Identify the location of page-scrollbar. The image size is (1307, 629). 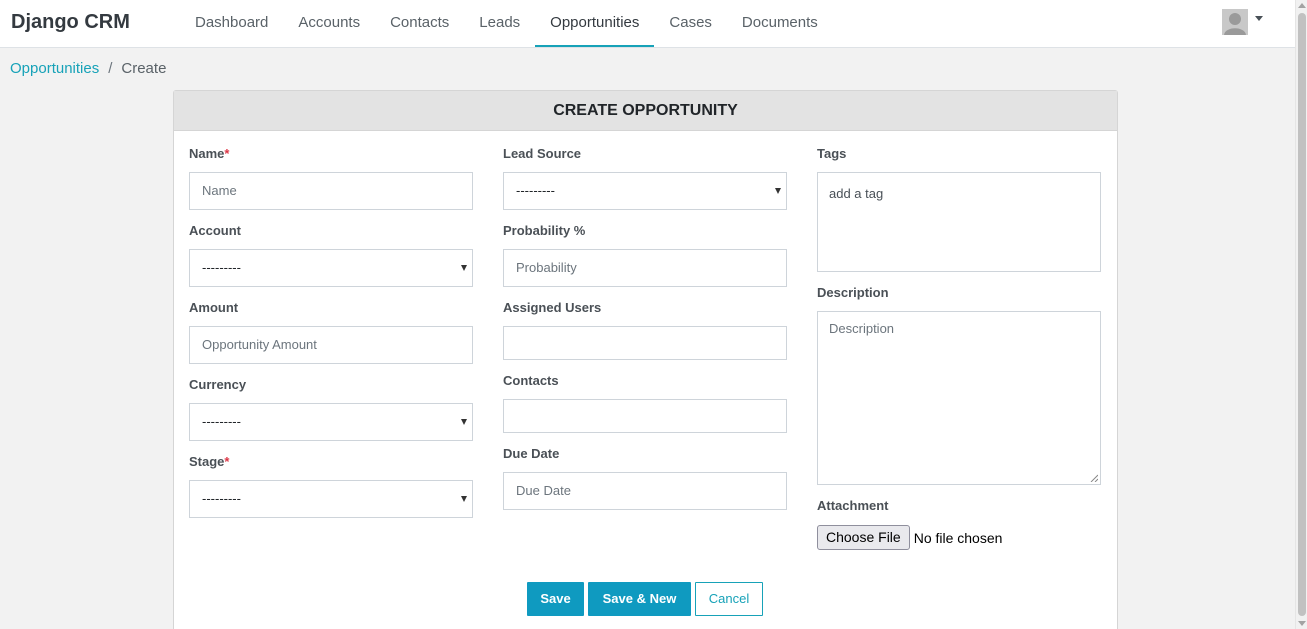
(1301, 314).